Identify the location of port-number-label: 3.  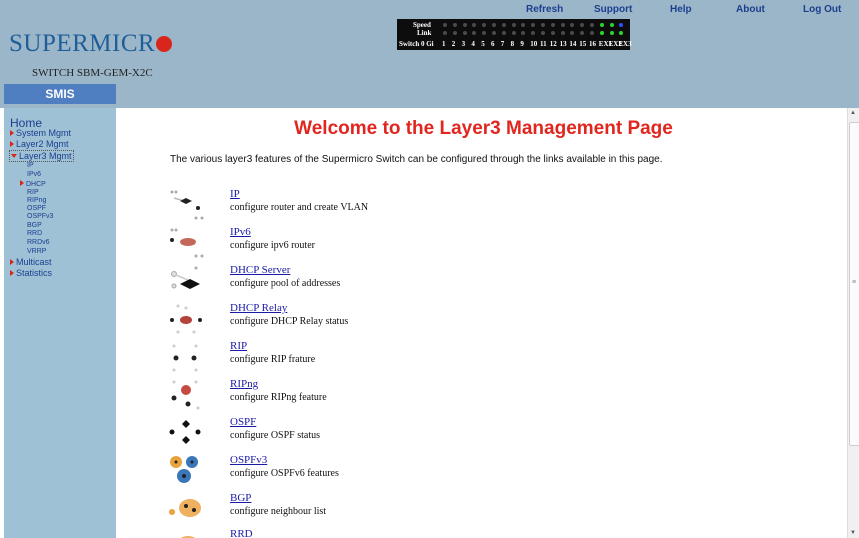
(463, 44).